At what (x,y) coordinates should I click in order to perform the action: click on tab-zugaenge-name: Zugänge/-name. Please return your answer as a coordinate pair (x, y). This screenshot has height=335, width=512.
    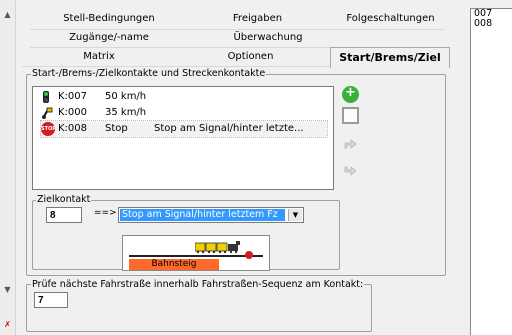
    Looking at the image, I should click on (109, 38).